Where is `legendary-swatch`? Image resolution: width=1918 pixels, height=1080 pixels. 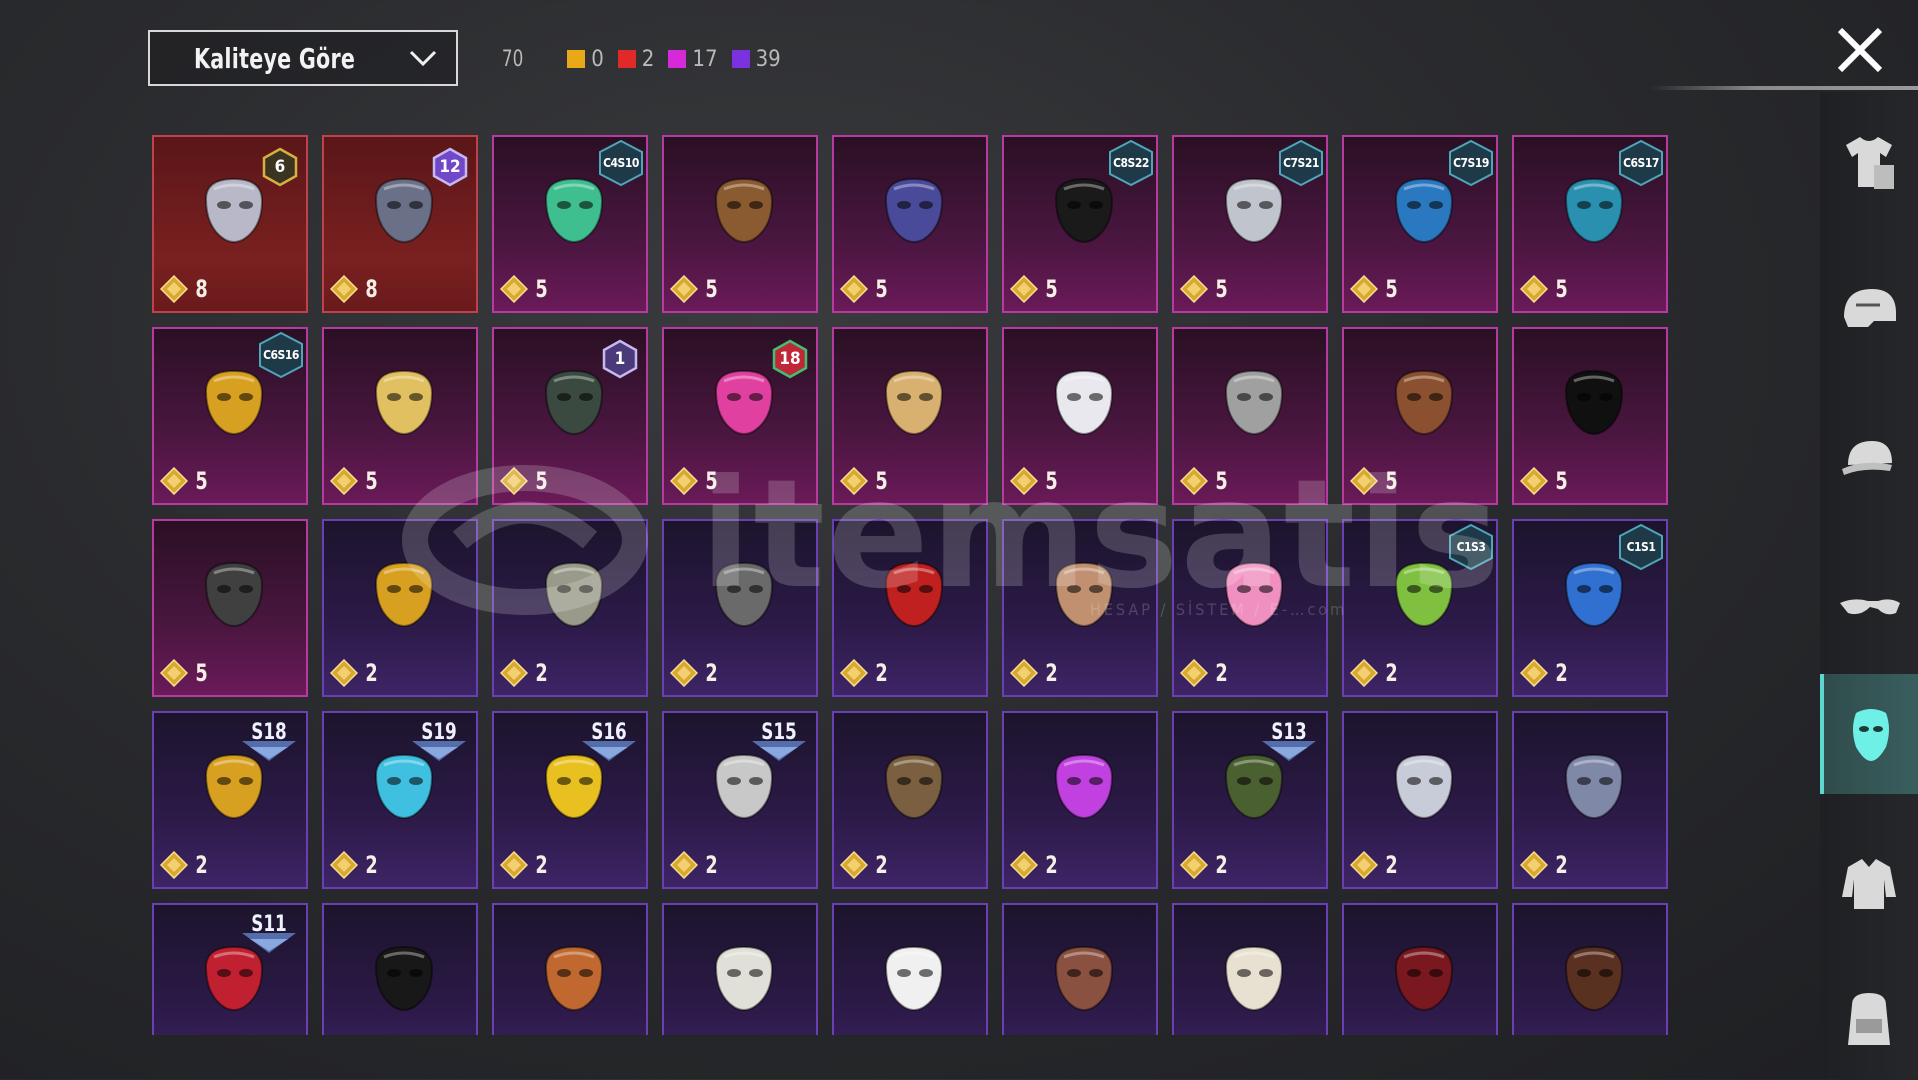 legendary-swatch is located at coordinates (576, 59).